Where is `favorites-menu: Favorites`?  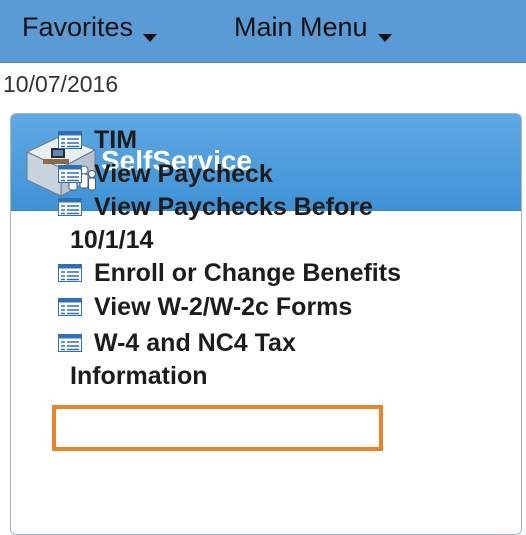
favorites-menu: Favorites is located at coordinates (90, 27).